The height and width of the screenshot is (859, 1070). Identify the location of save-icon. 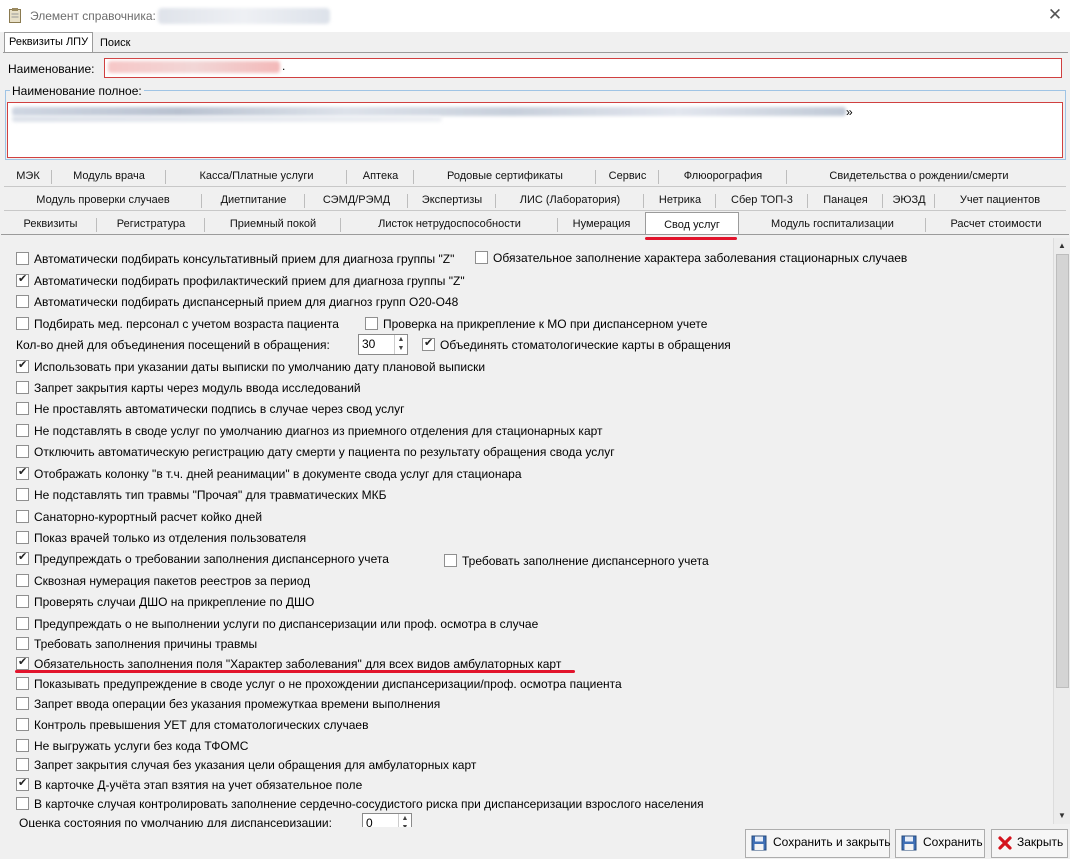
(909, 843).